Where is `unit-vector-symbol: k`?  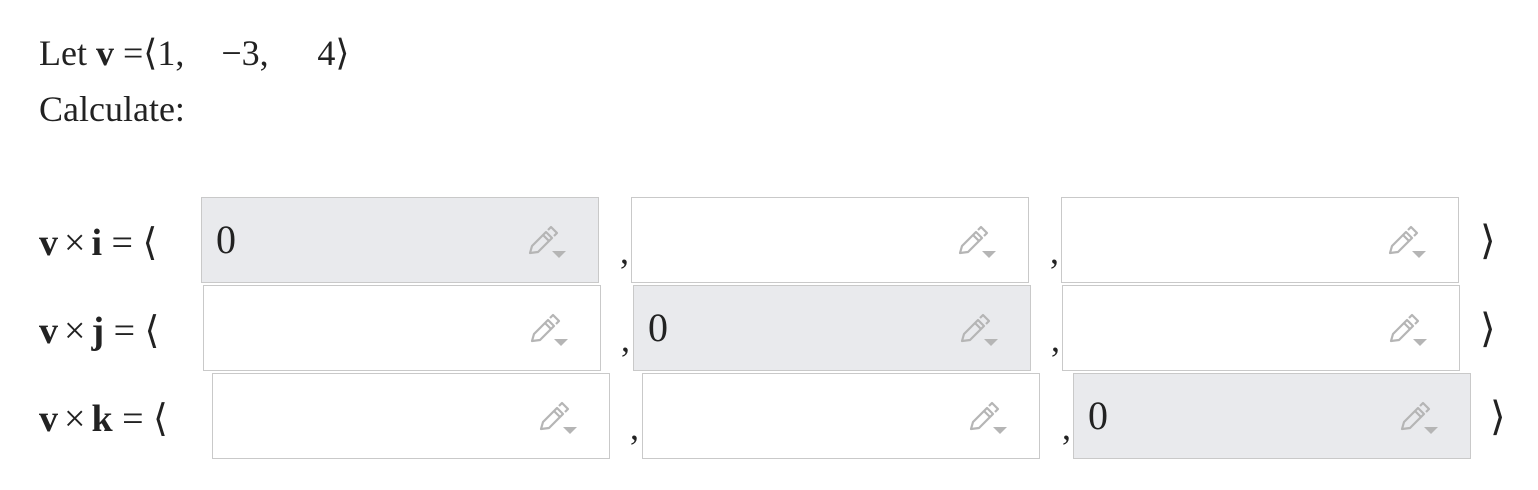
unit-vector-symbol: k is located at coordinates (102, 419).